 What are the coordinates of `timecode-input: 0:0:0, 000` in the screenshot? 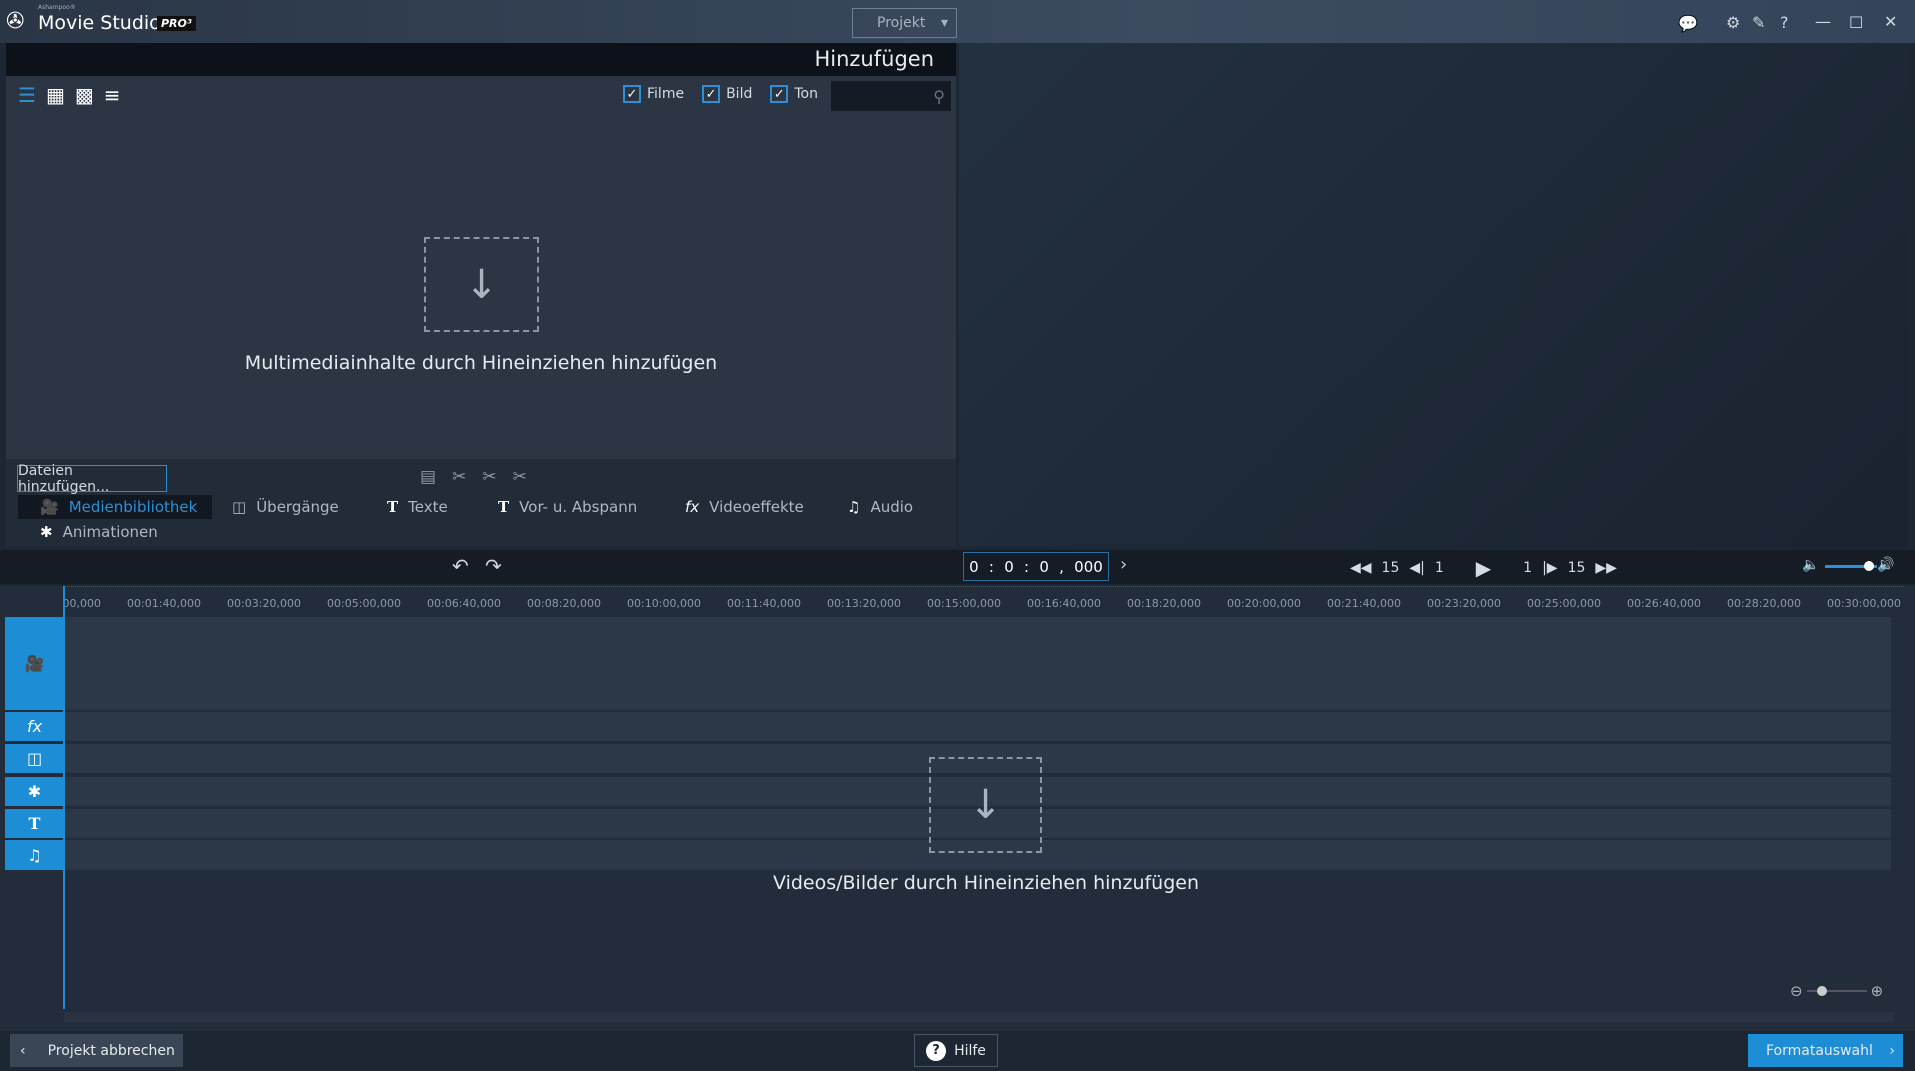 It's located at (1036, 566).